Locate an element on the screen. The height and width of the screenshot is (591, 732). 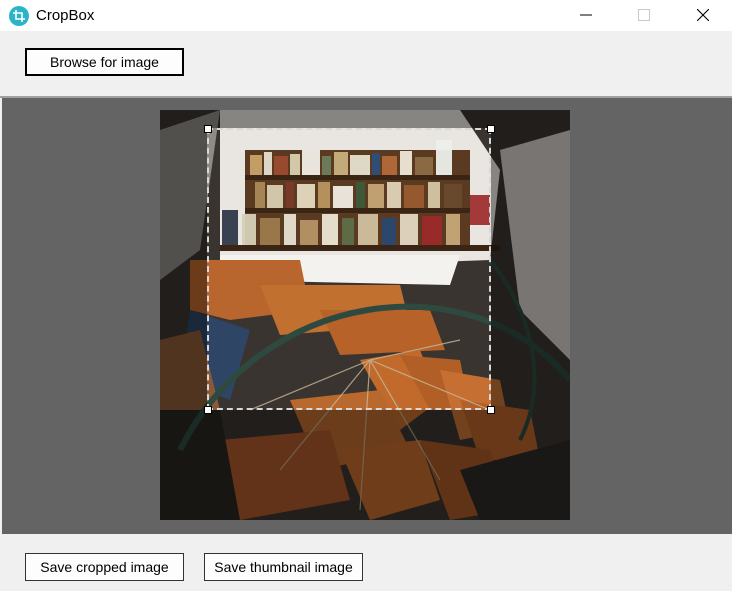
minimize-icon is located at coordinates (586, 15).